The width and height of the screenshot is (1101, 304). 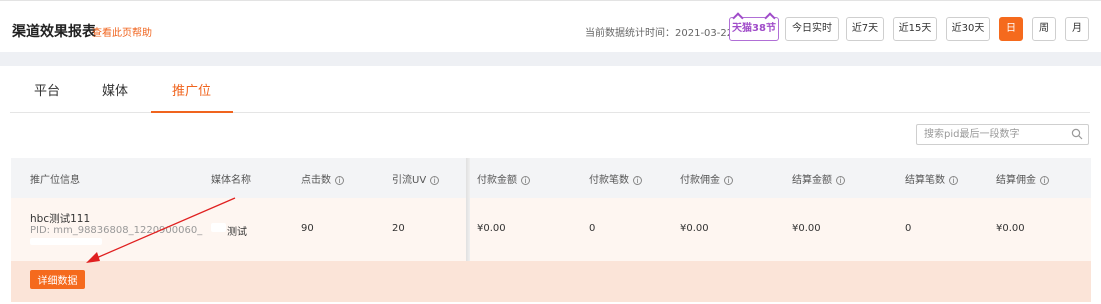 I want to click on position-name: hbc测试111, so click(x=60, y=219).